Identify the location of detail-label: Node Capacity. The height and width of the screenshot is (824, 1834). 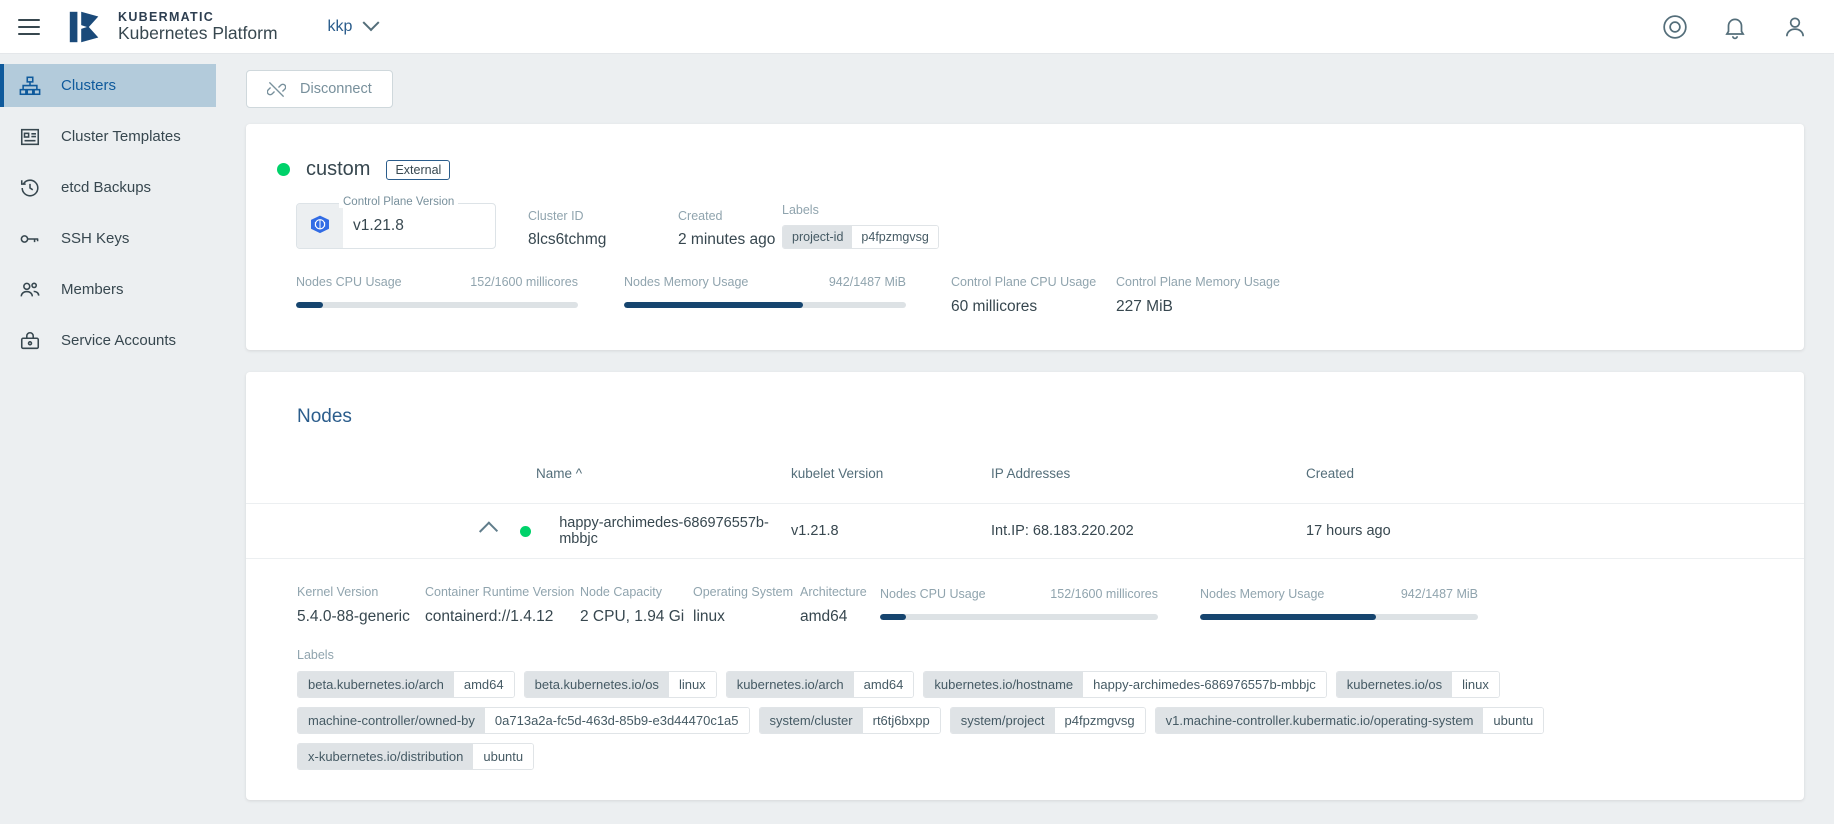
(621, 592).